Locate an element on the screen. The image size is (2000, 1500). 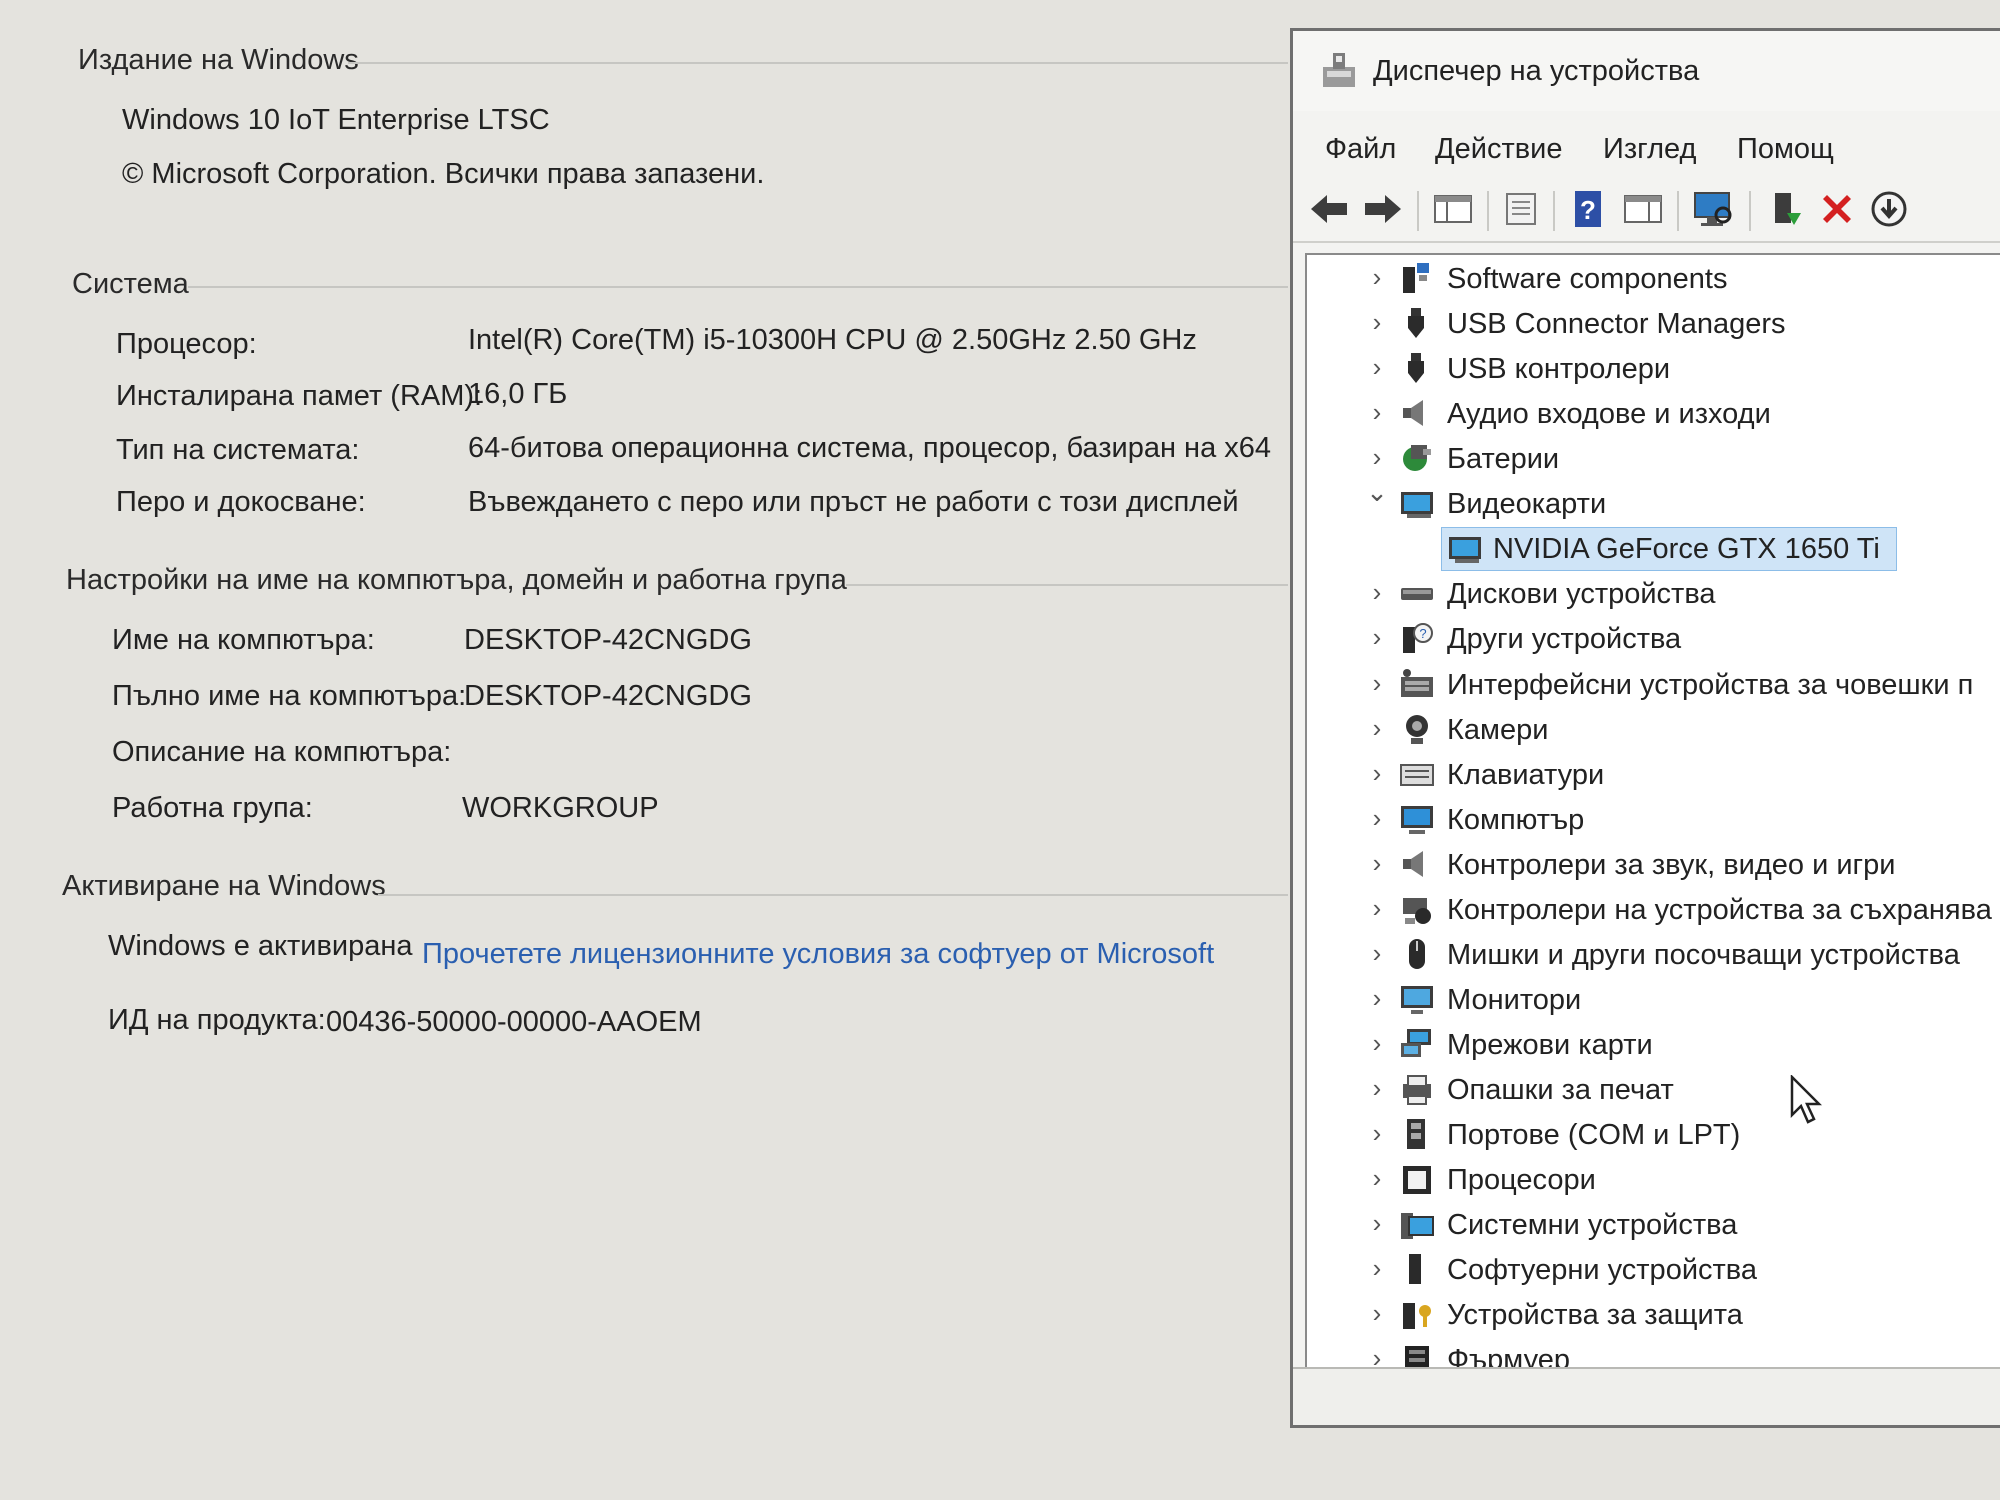
hid-icon is located at coordinates (1417, 682).